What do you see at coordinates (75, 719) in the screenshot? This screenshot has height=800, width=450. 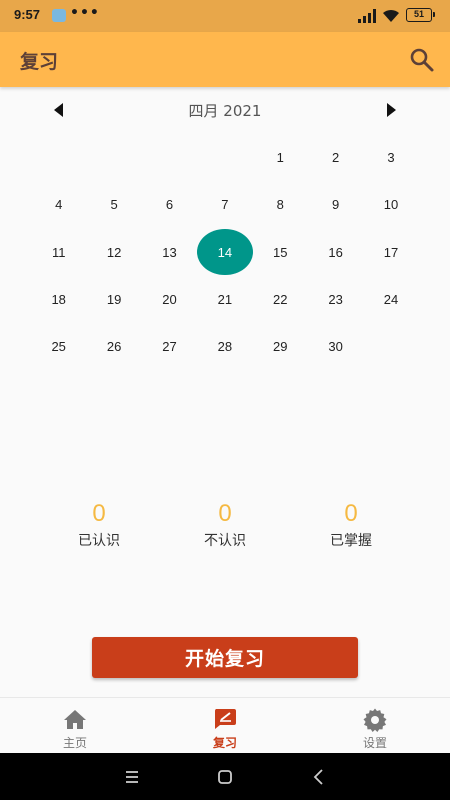 I see `home-icon` at bounding box center [75, 719].